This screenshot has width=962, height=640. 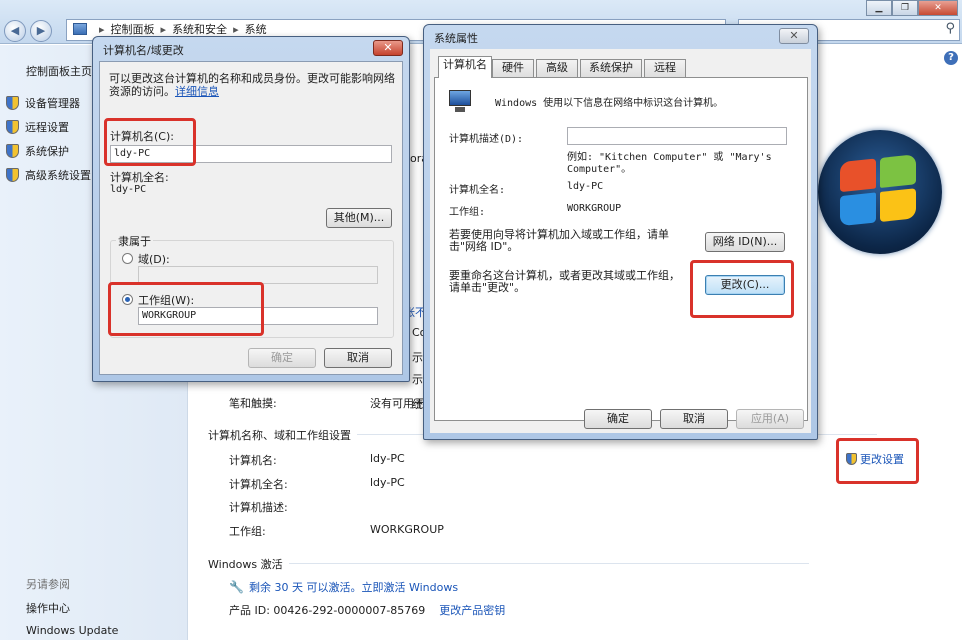 I want to click on network-id-text: 若要使用向导将计算机加入域或工作组，请单击"网络 ID"。, so click(x=559, y=240).